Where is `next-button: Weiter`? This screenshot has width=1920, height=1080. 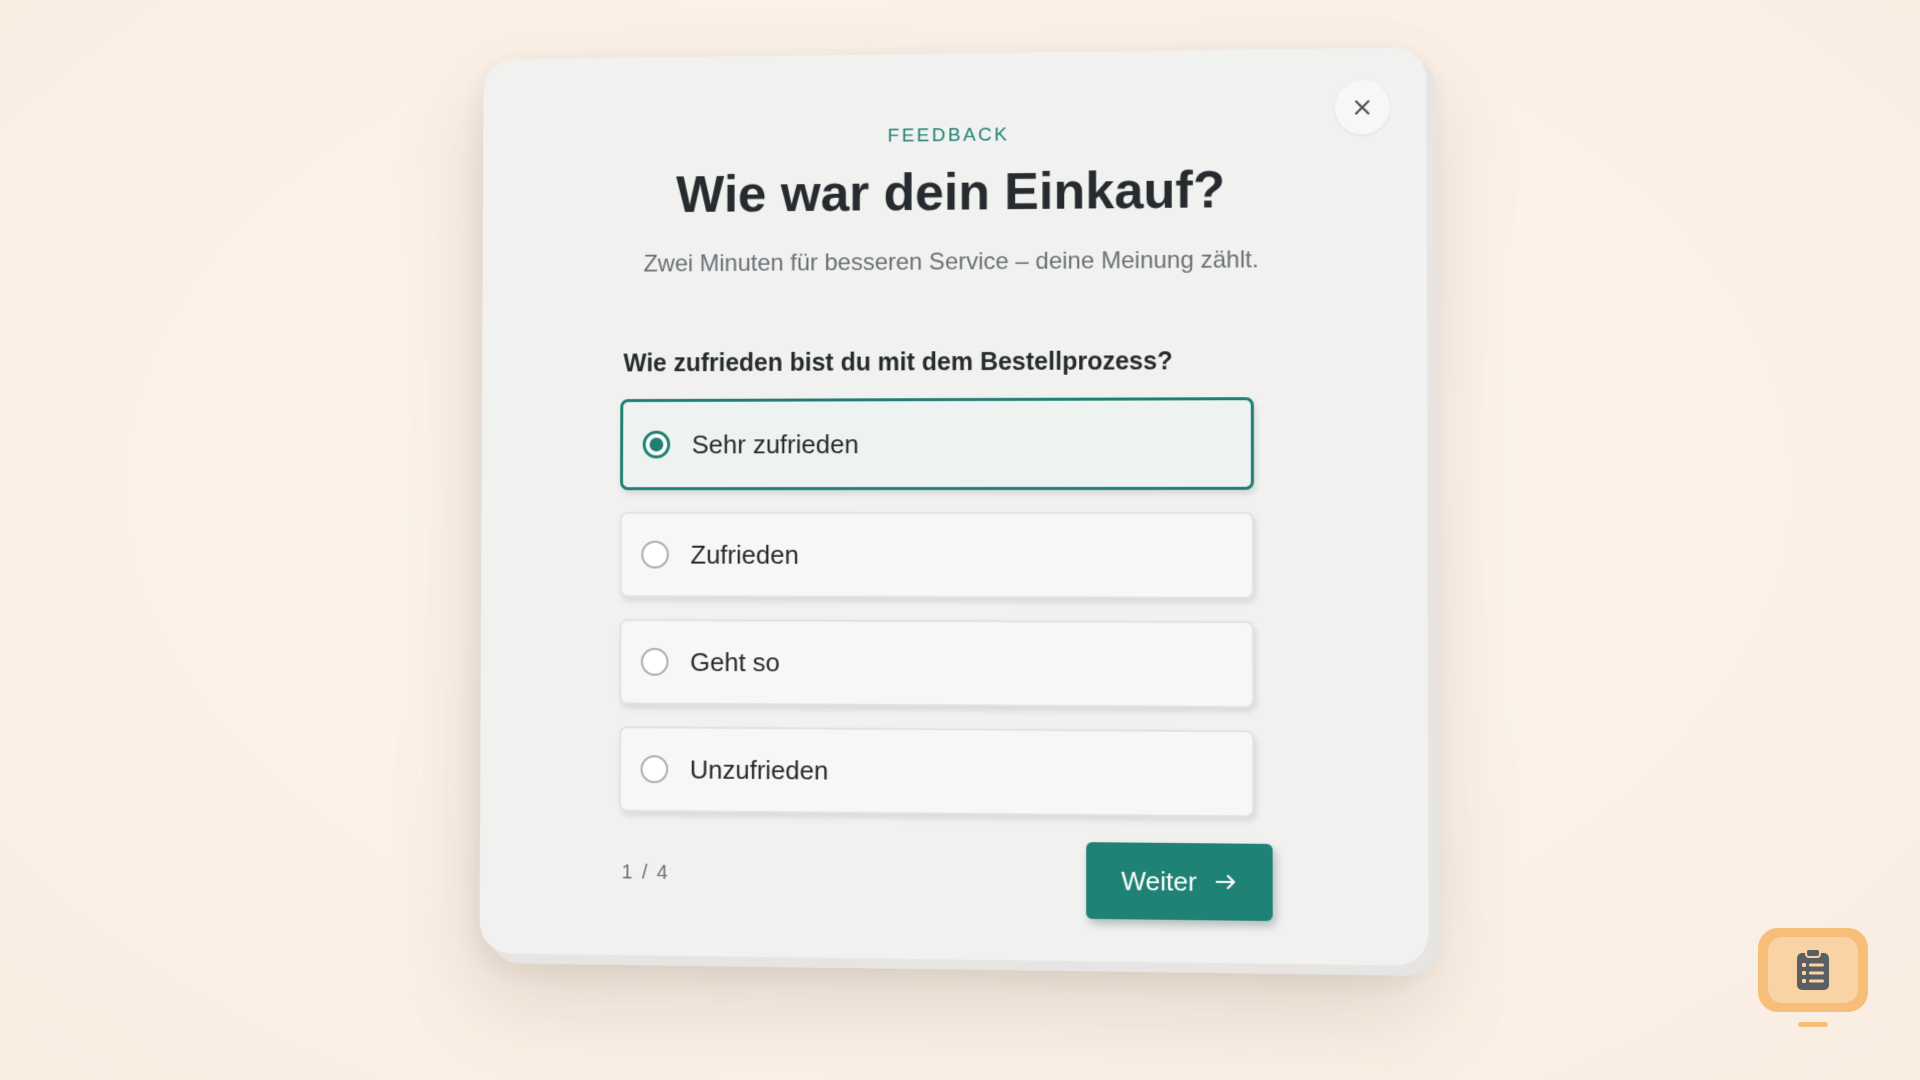
next-button: Weiter is located at coordinates (1179, 881).